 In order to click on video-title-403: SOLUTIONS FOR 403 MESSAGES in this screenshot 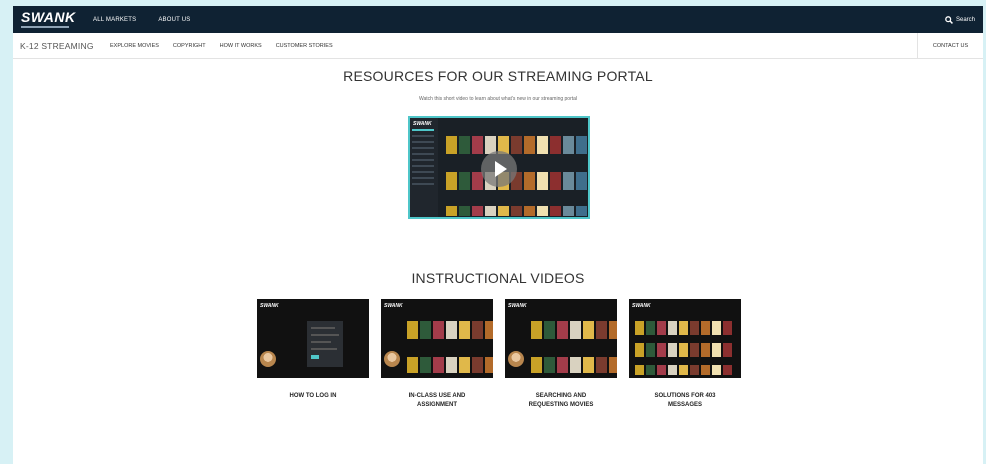, I will do `click(685, 401)`.